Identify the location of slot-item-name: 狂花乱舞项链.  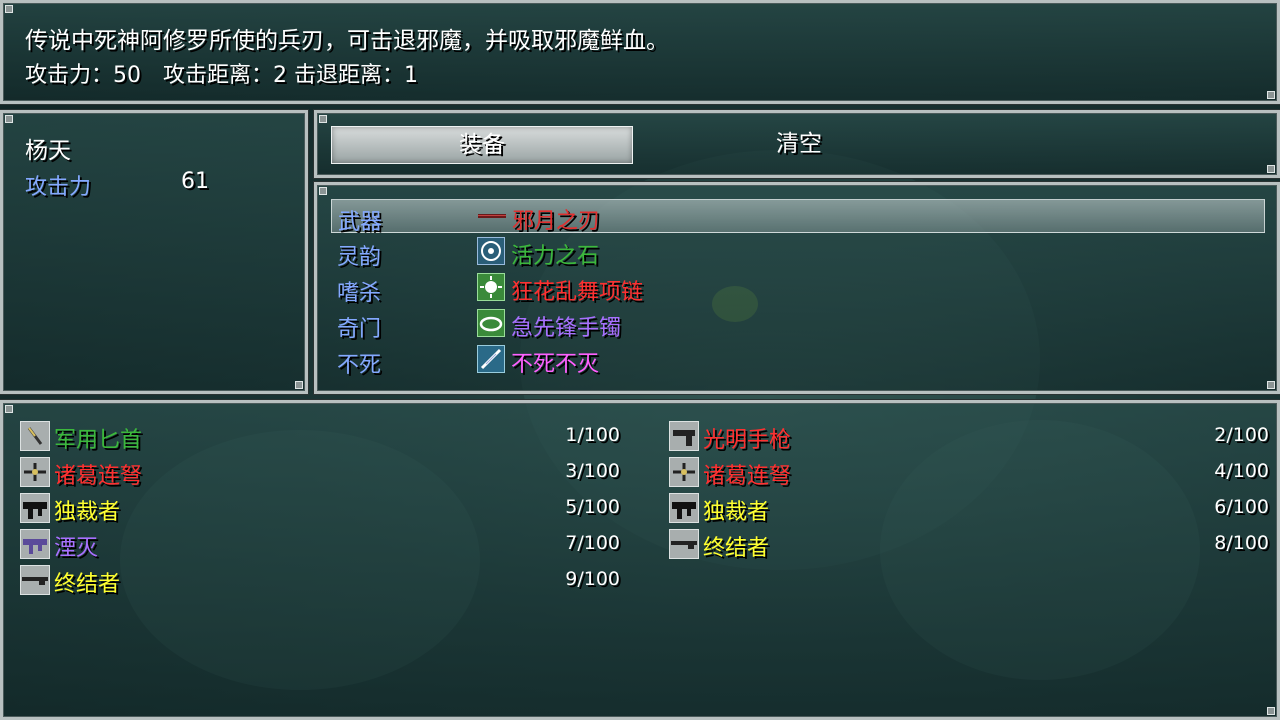
(577, 292).